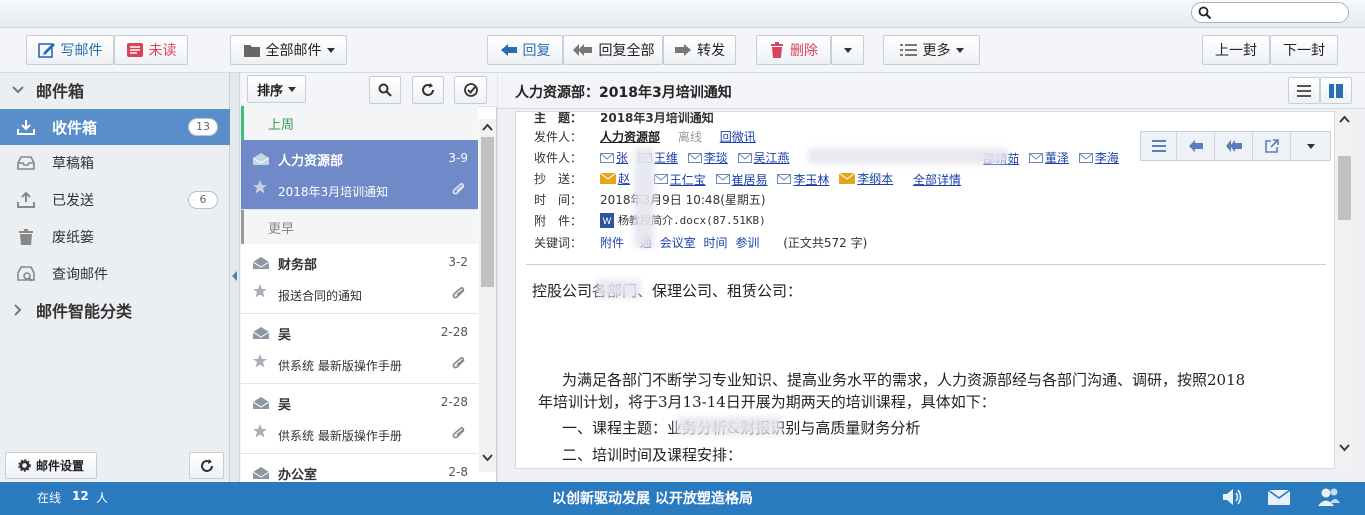 The image size is (1365, 515). What do you see at coordinates (715, 158) in the screenshot?
I see `recipient-name: 李琰` at bounding box center [715, 158].